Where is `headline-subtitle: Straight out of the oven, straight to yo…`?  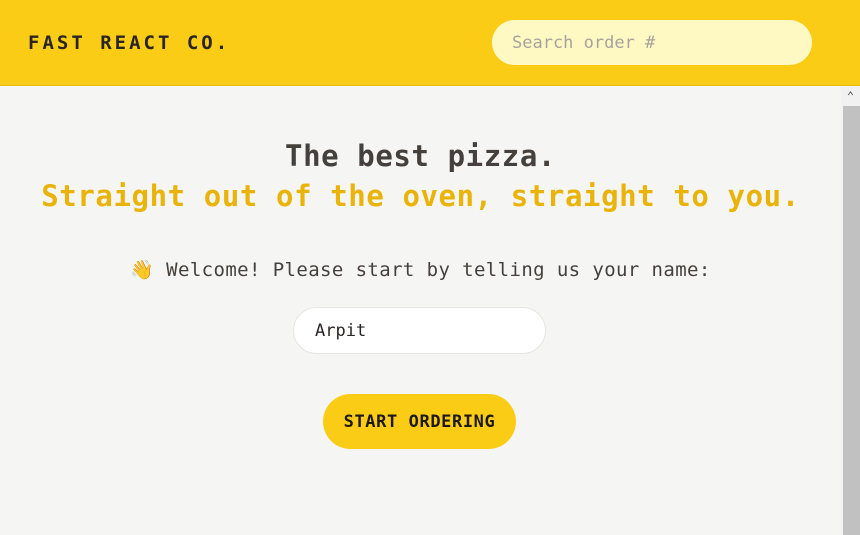 headline-subtitle: Straight out of the oven, straight to yo… is located at coordinates (420, 196).